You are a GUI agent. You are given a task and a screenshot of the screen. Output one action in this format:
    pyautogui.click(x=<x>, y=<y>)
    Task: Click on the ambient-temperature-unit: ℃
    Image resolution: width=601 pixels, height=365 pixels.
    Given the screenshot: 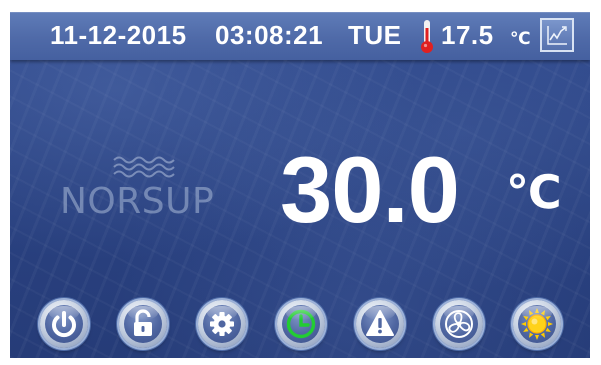 What is the action you would take?
    pyautogui.click(x=520, y=38)
    